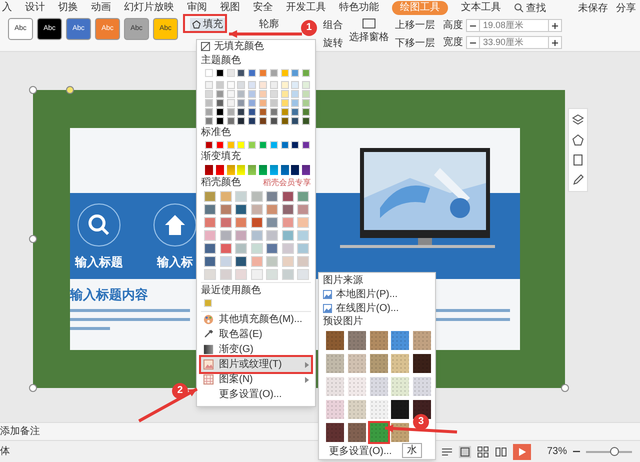 This screenshot has height=462, width=640. Describe the element at coordinates (256, 46) in the screenshot. I see `no-fill-item: 无填充颜色` at that location.